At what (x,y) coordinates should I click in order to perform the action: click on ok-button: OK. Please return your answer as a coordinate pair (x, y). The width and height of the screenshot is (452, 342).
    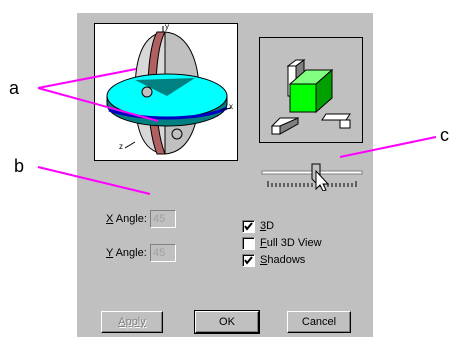
    Looking at the image, I should click on (227, 322).